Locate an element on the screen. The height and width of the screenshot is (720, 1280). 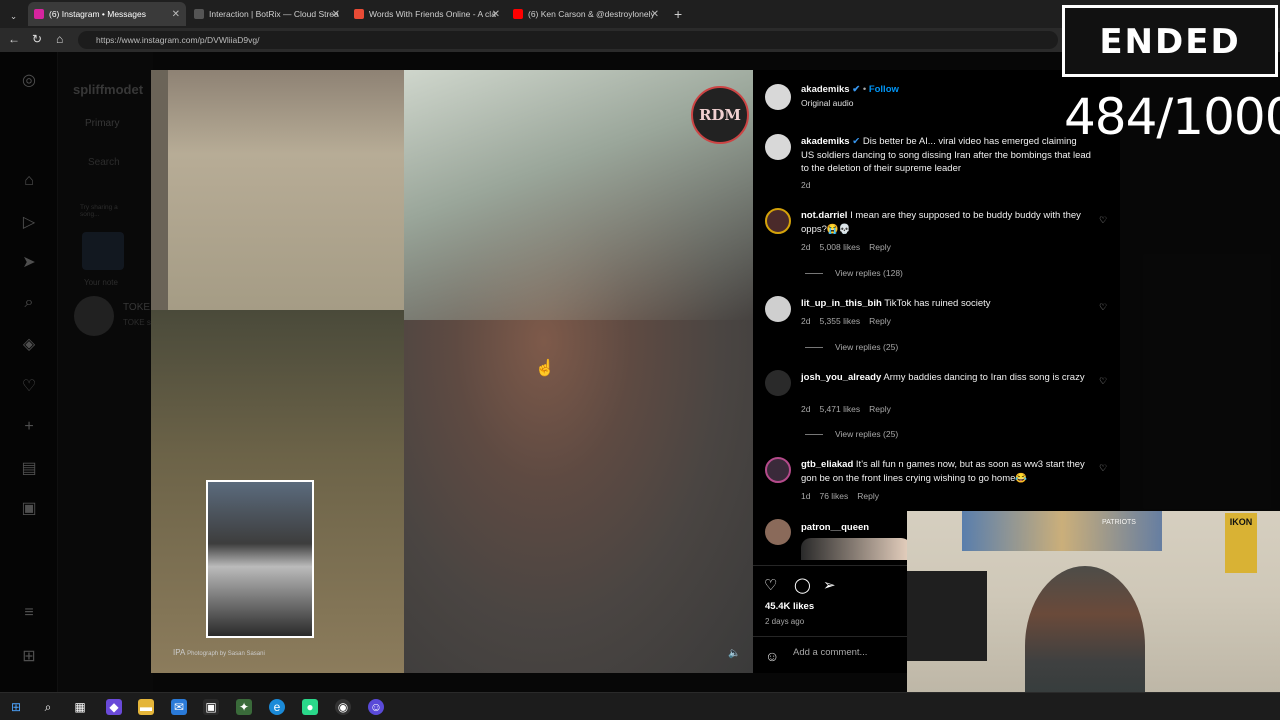
caption-avatar is located at coordinates (778, 147).